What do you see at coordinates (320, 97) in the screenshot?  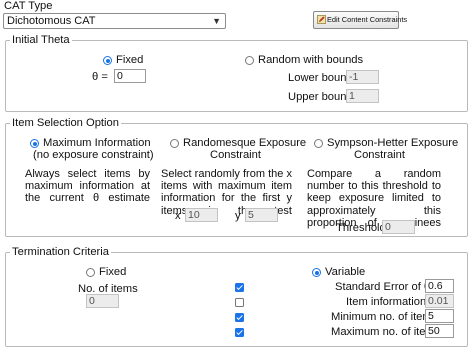 I see `upper-bound-label: Upper bound` at bounding box center [320, 97].